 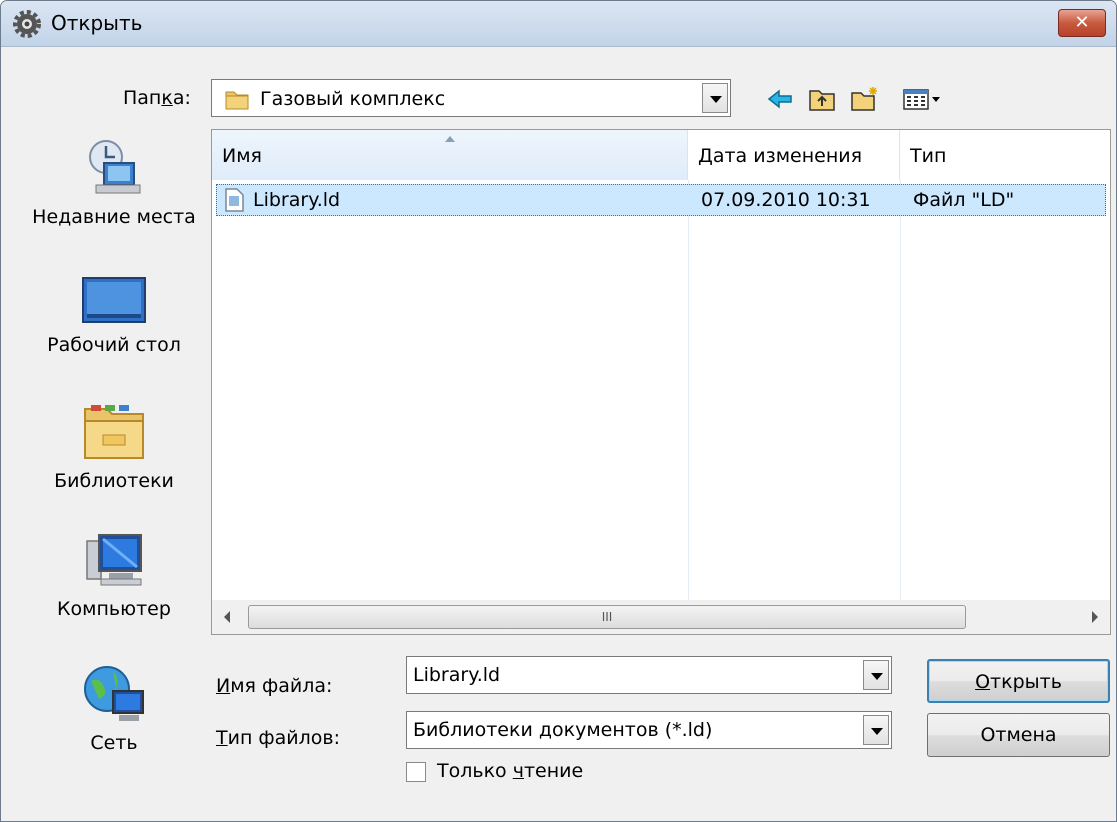 I want to click on file-name-dropdown-arrow, so click(x=876, y=675).